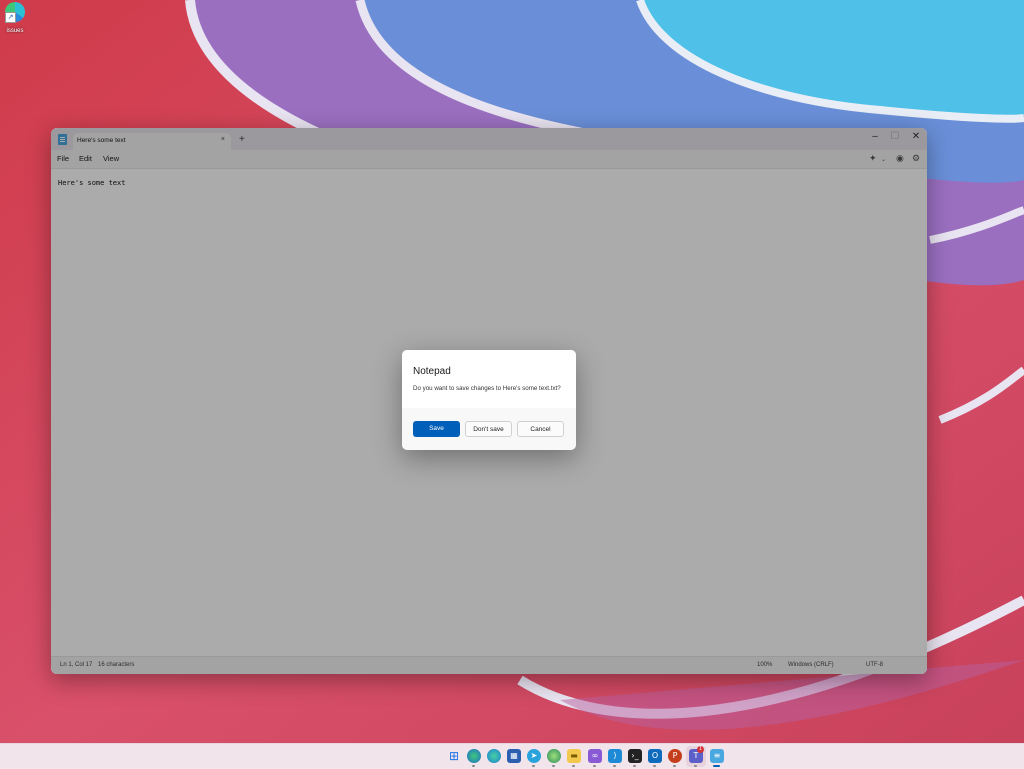  What do you see at coordinates (474, 756) in the screenshot?
I see `edge-beta-icon` at bounding box center [474, 756].